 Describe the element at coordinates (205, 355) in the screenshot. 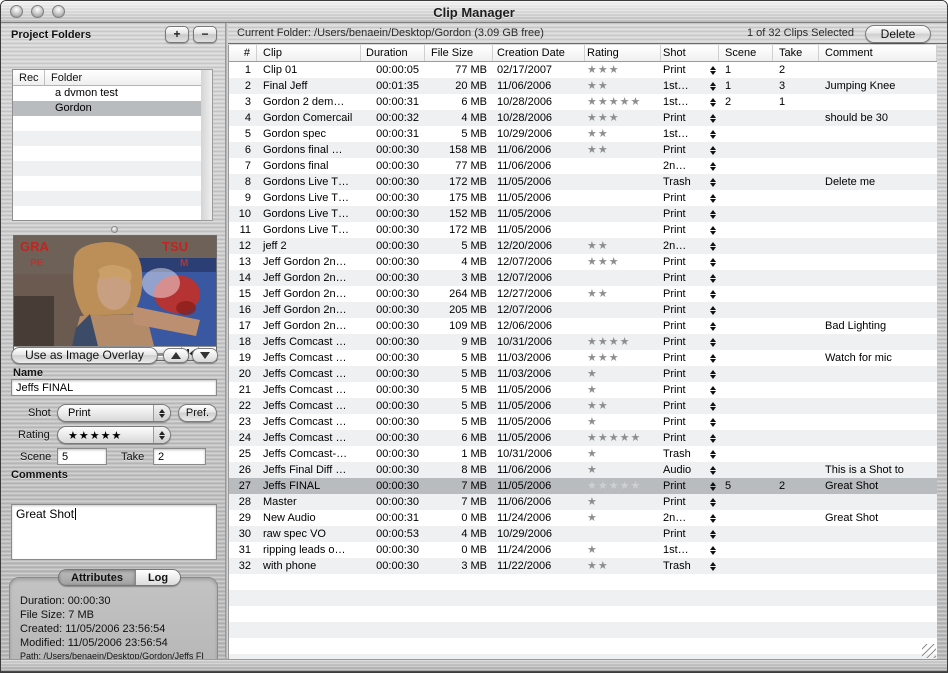

I see `next-clip-button` at that location.